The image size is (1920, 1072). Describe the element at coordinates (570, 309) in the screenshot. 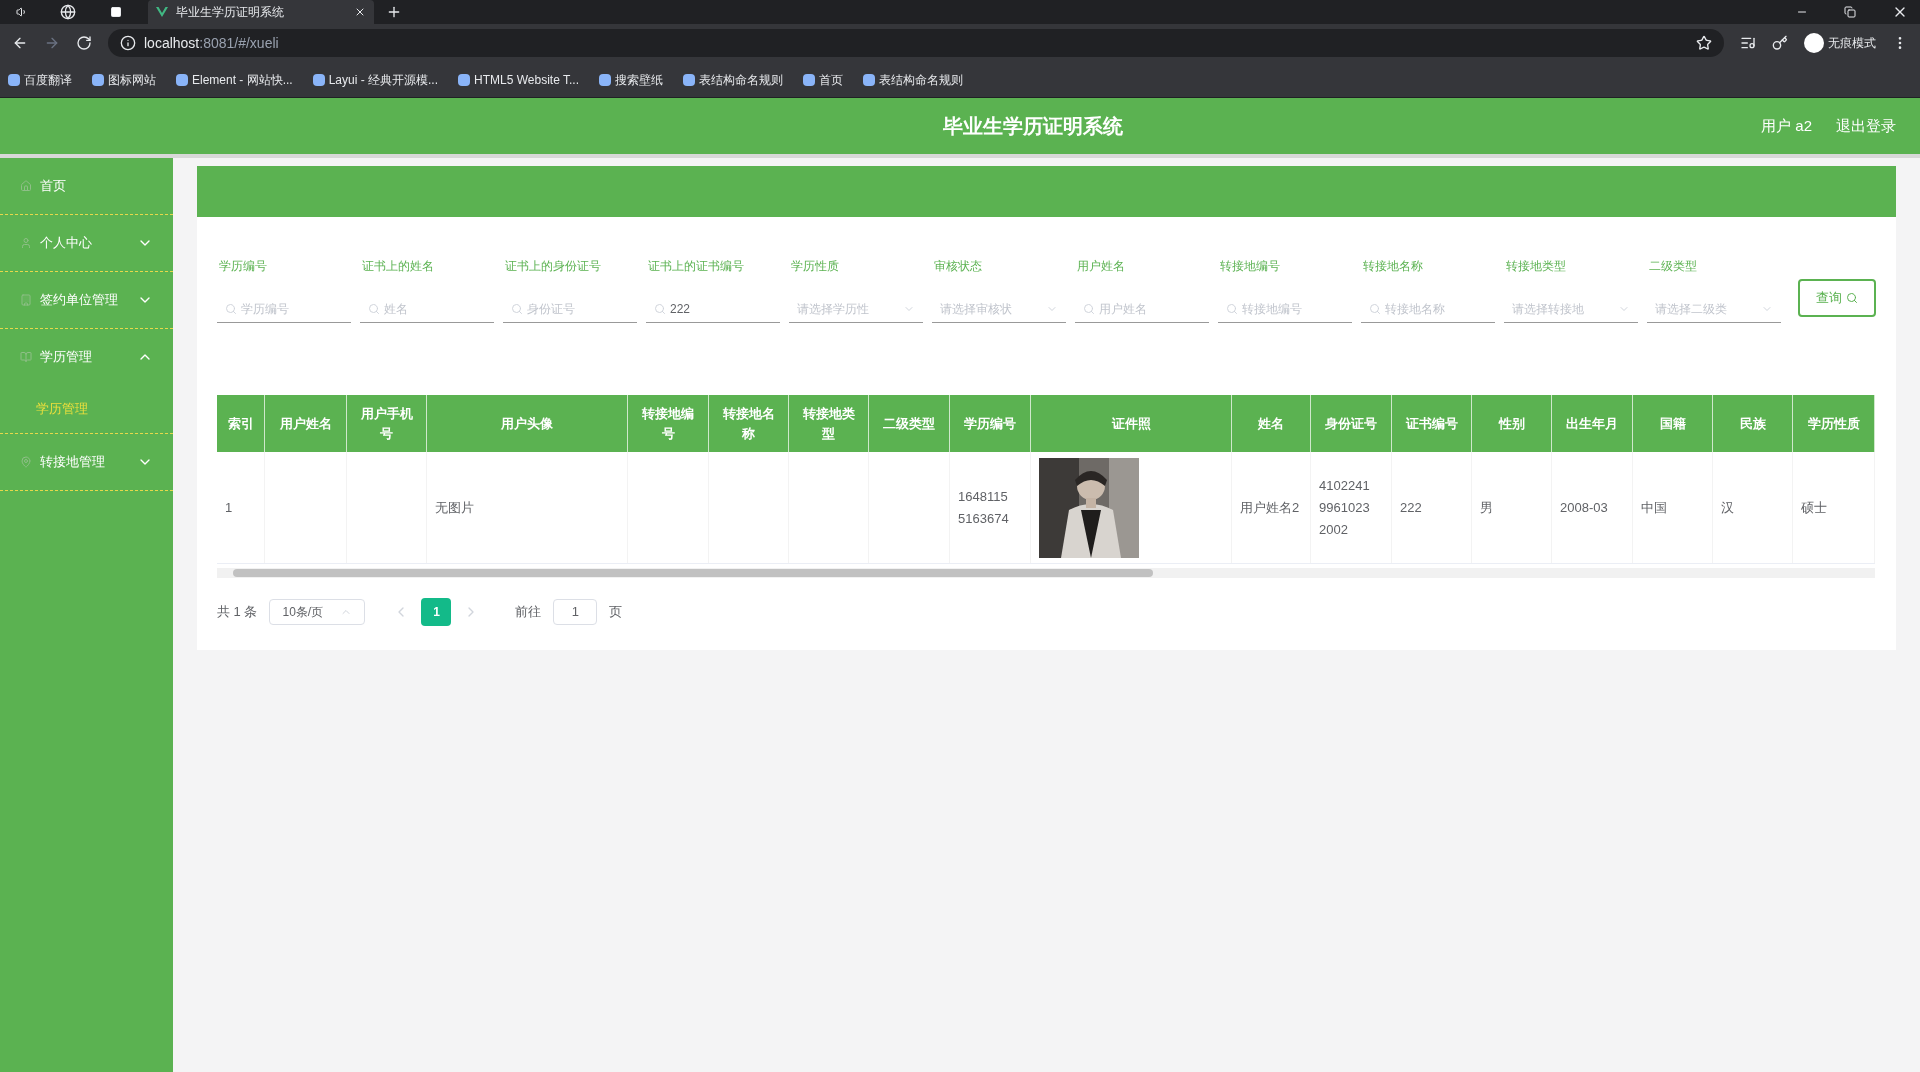

I see `input-field: 身份证号` at that location.